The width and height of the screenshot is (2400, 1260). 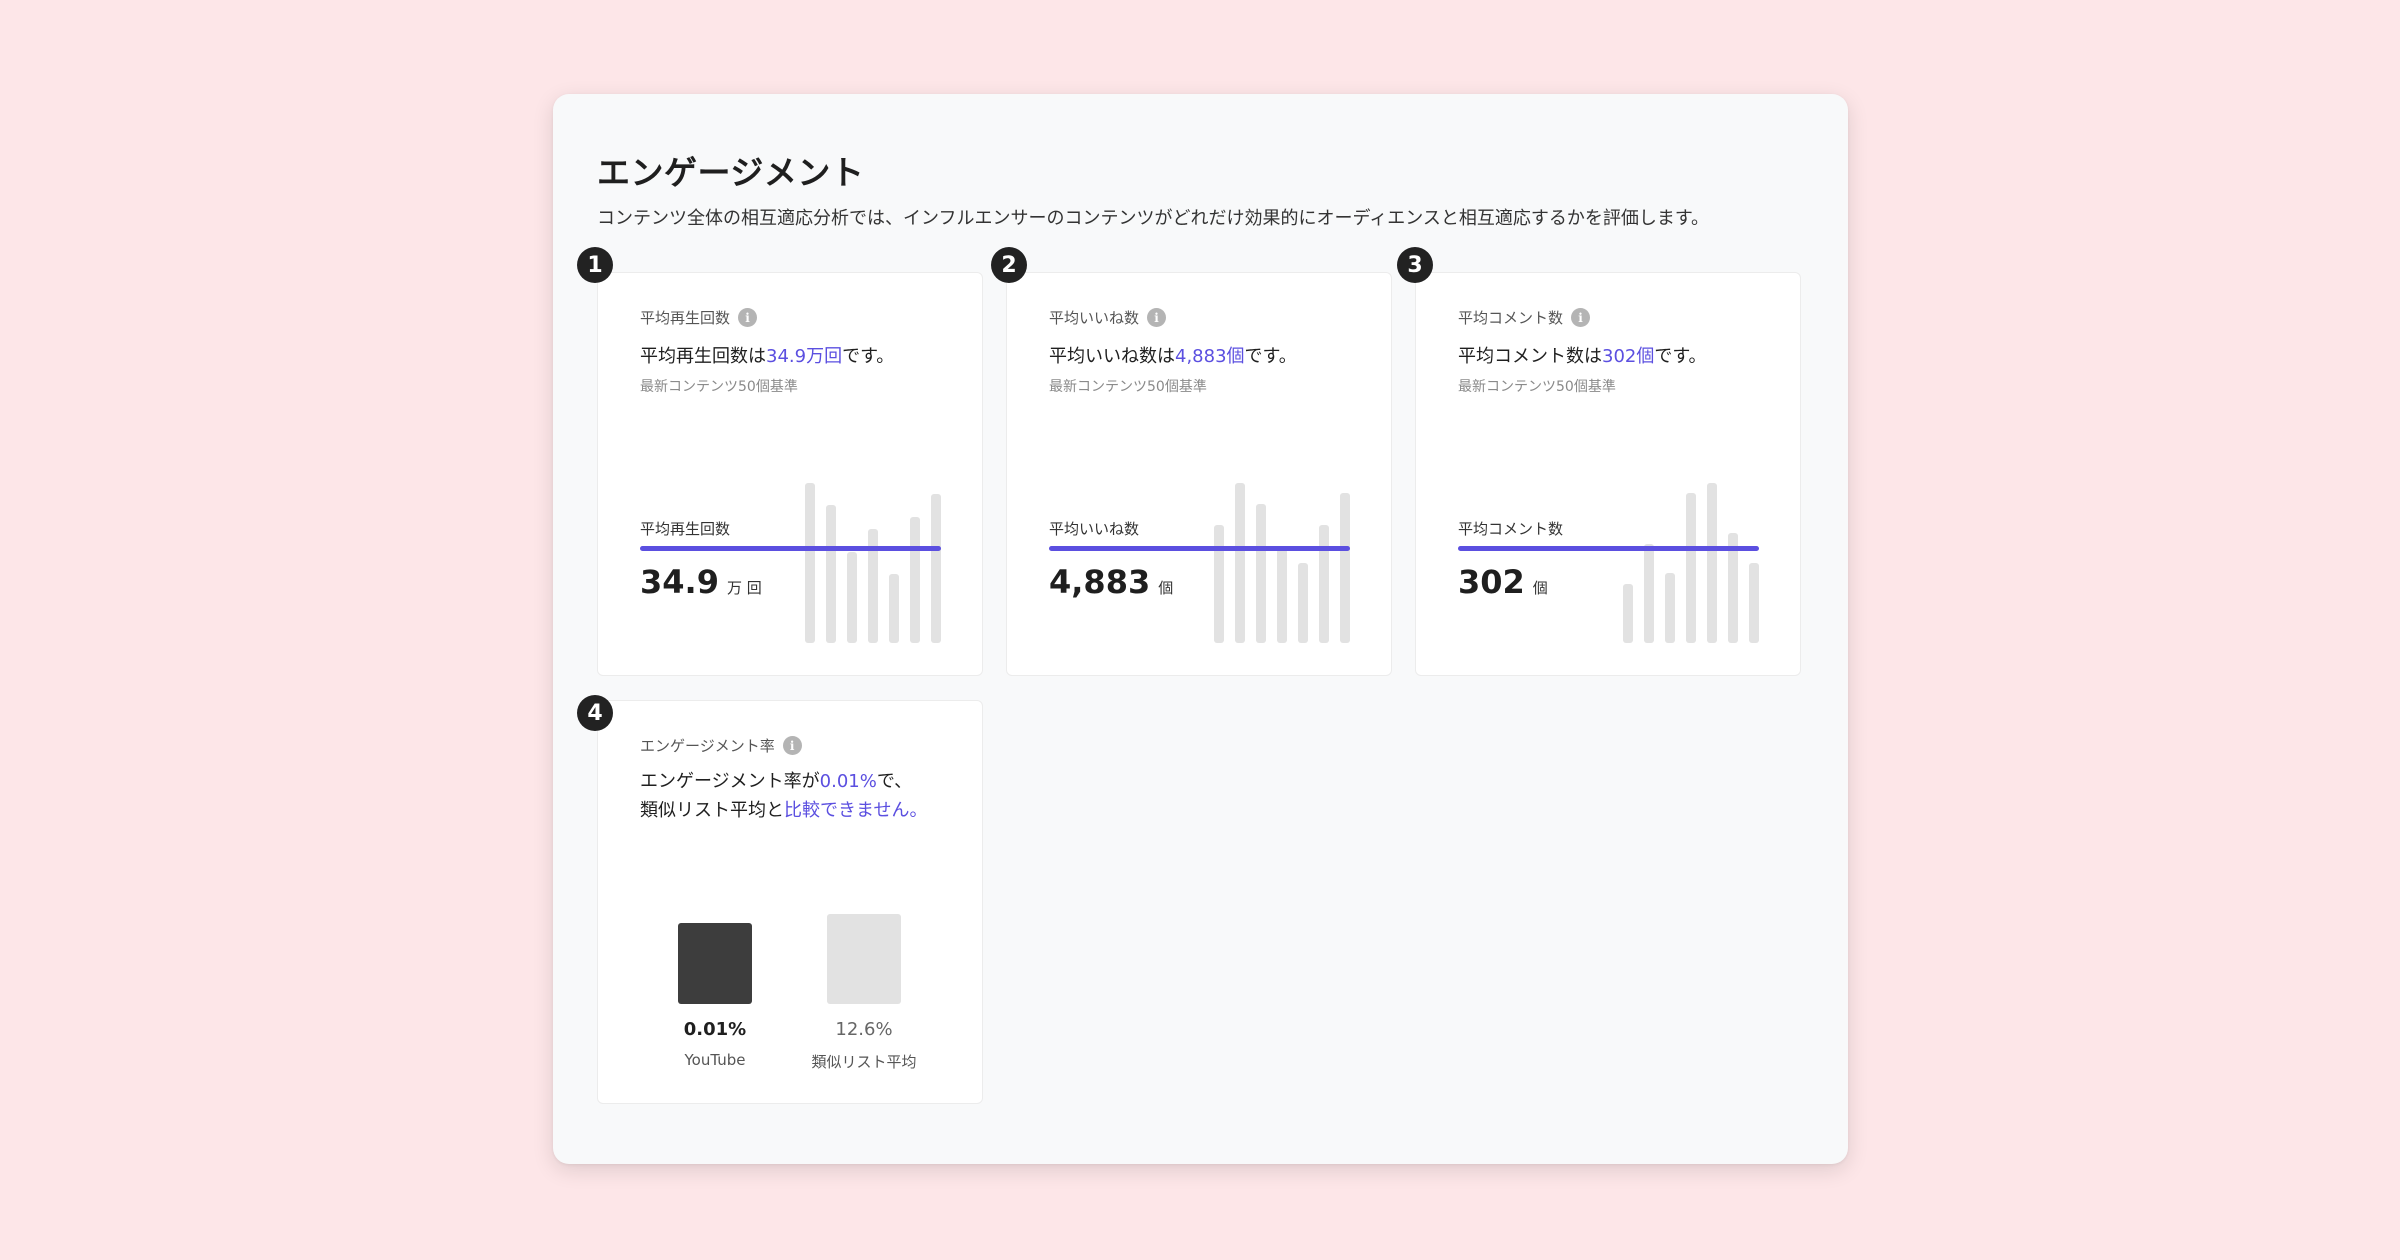 I want to click on card-label: 平均再生回数 i, so click(x=699, y=317).